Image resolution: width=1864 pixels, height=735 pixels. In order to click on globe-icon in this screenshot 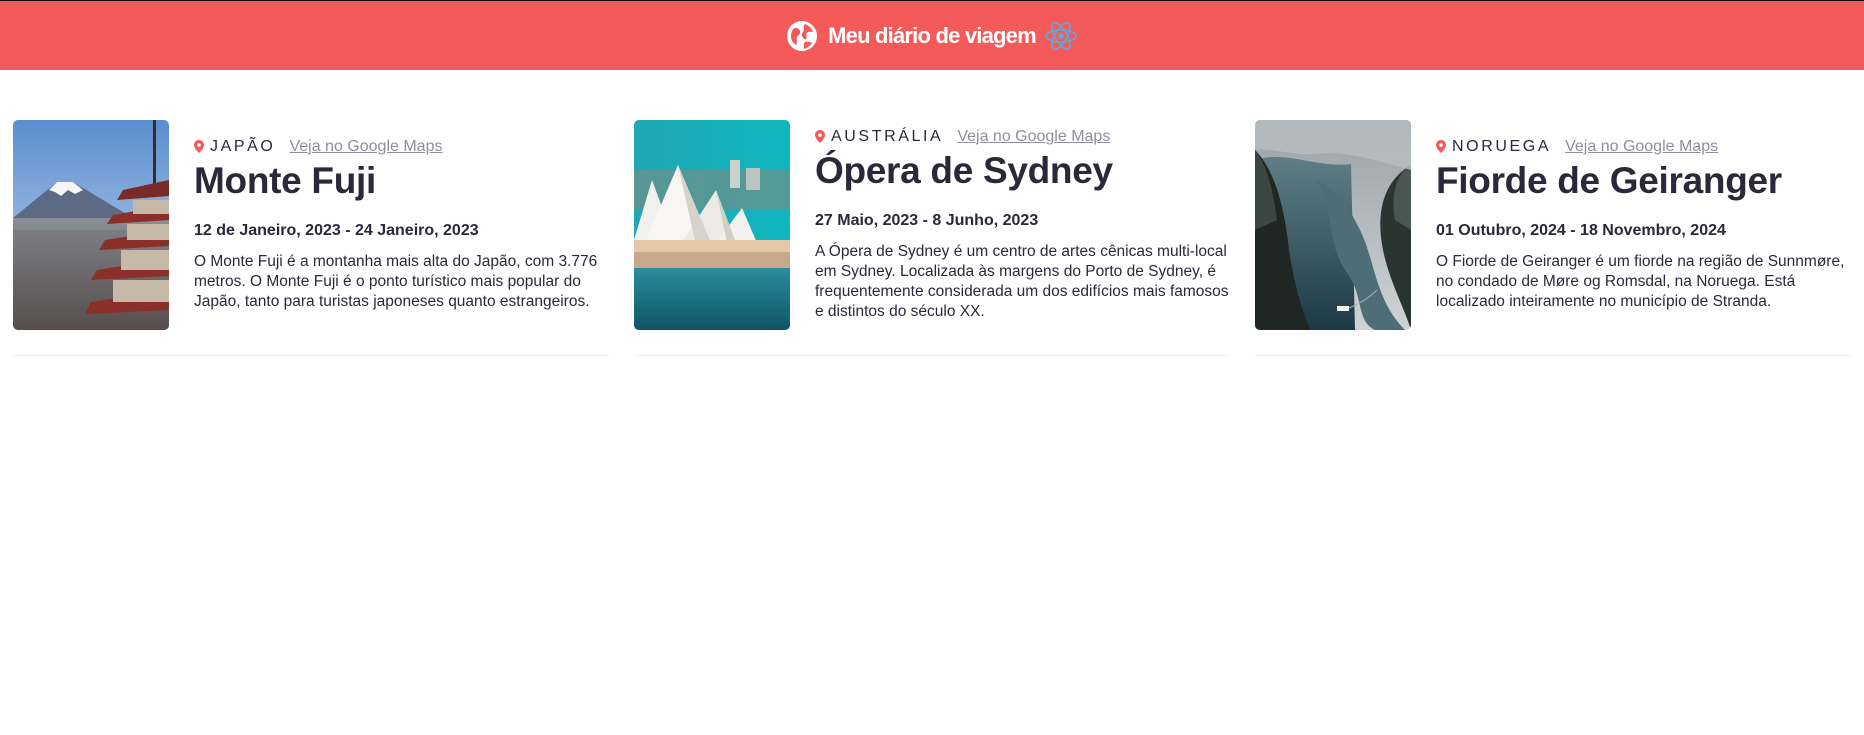, I will do `click(802, 35)`.